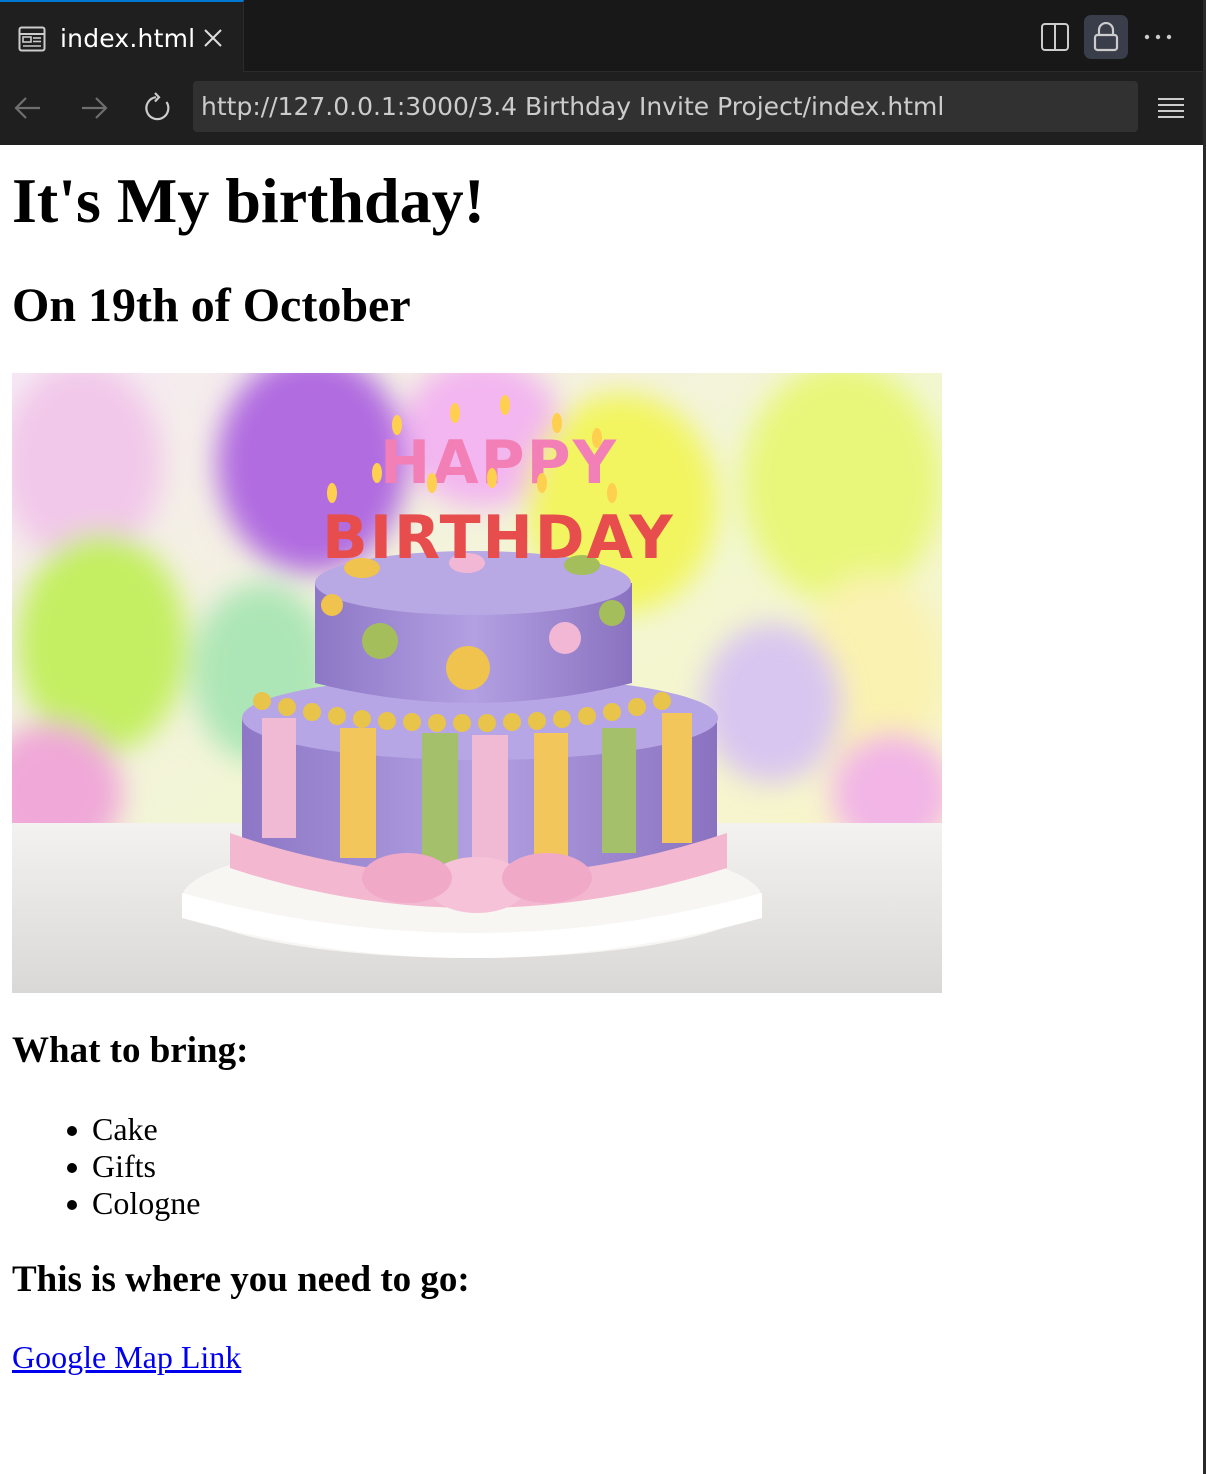  Describe the element at coordinates (498, 538) in the screenshot. I see `topper-birthday: BIRTHDAY` at that location.